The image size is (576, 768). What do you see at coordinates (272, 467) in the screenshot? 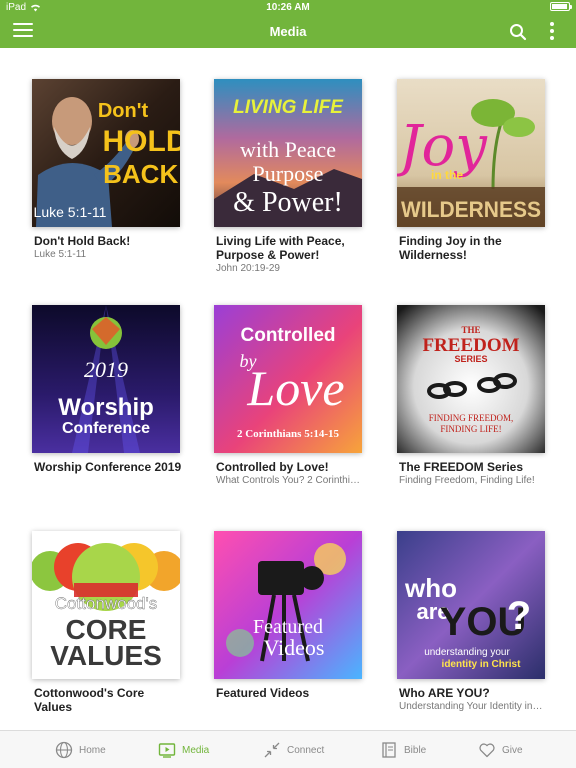
I see `media-title: Controlled by Love!` at bounding box center [272, 467].